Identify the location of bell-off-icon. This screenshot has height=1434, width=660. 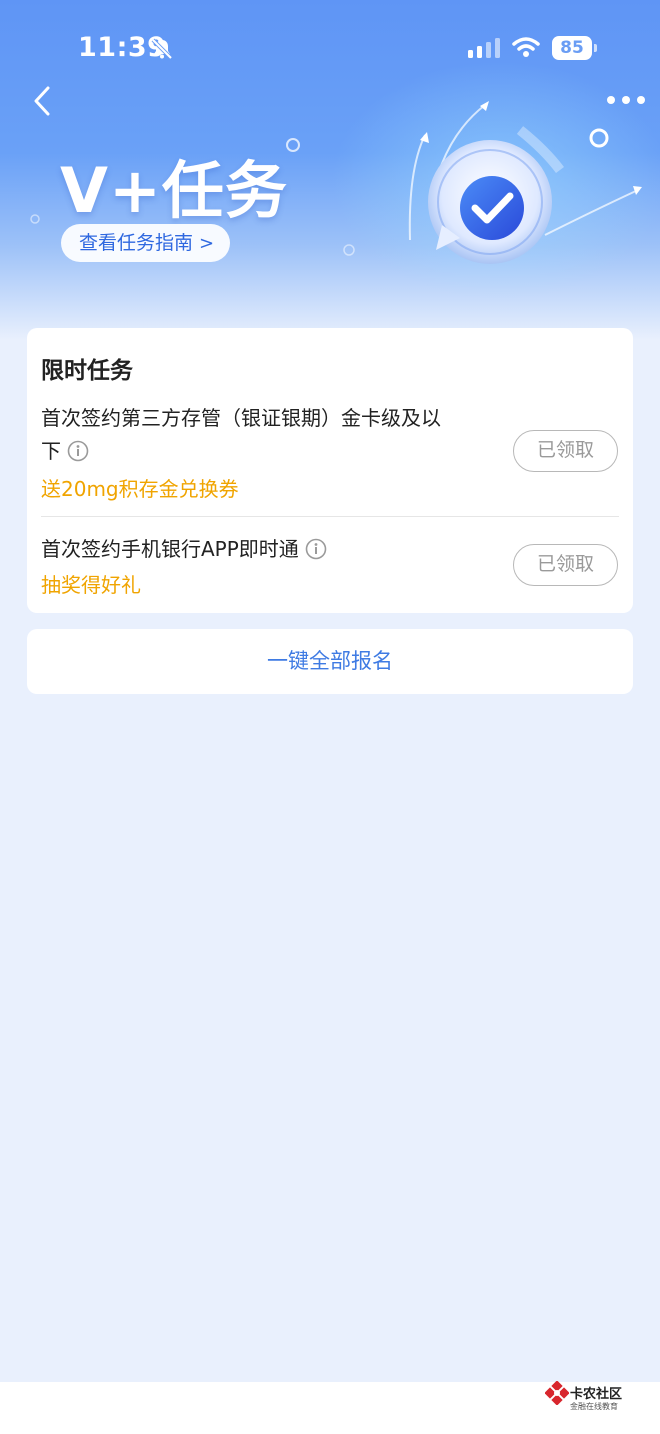
(162, 49).